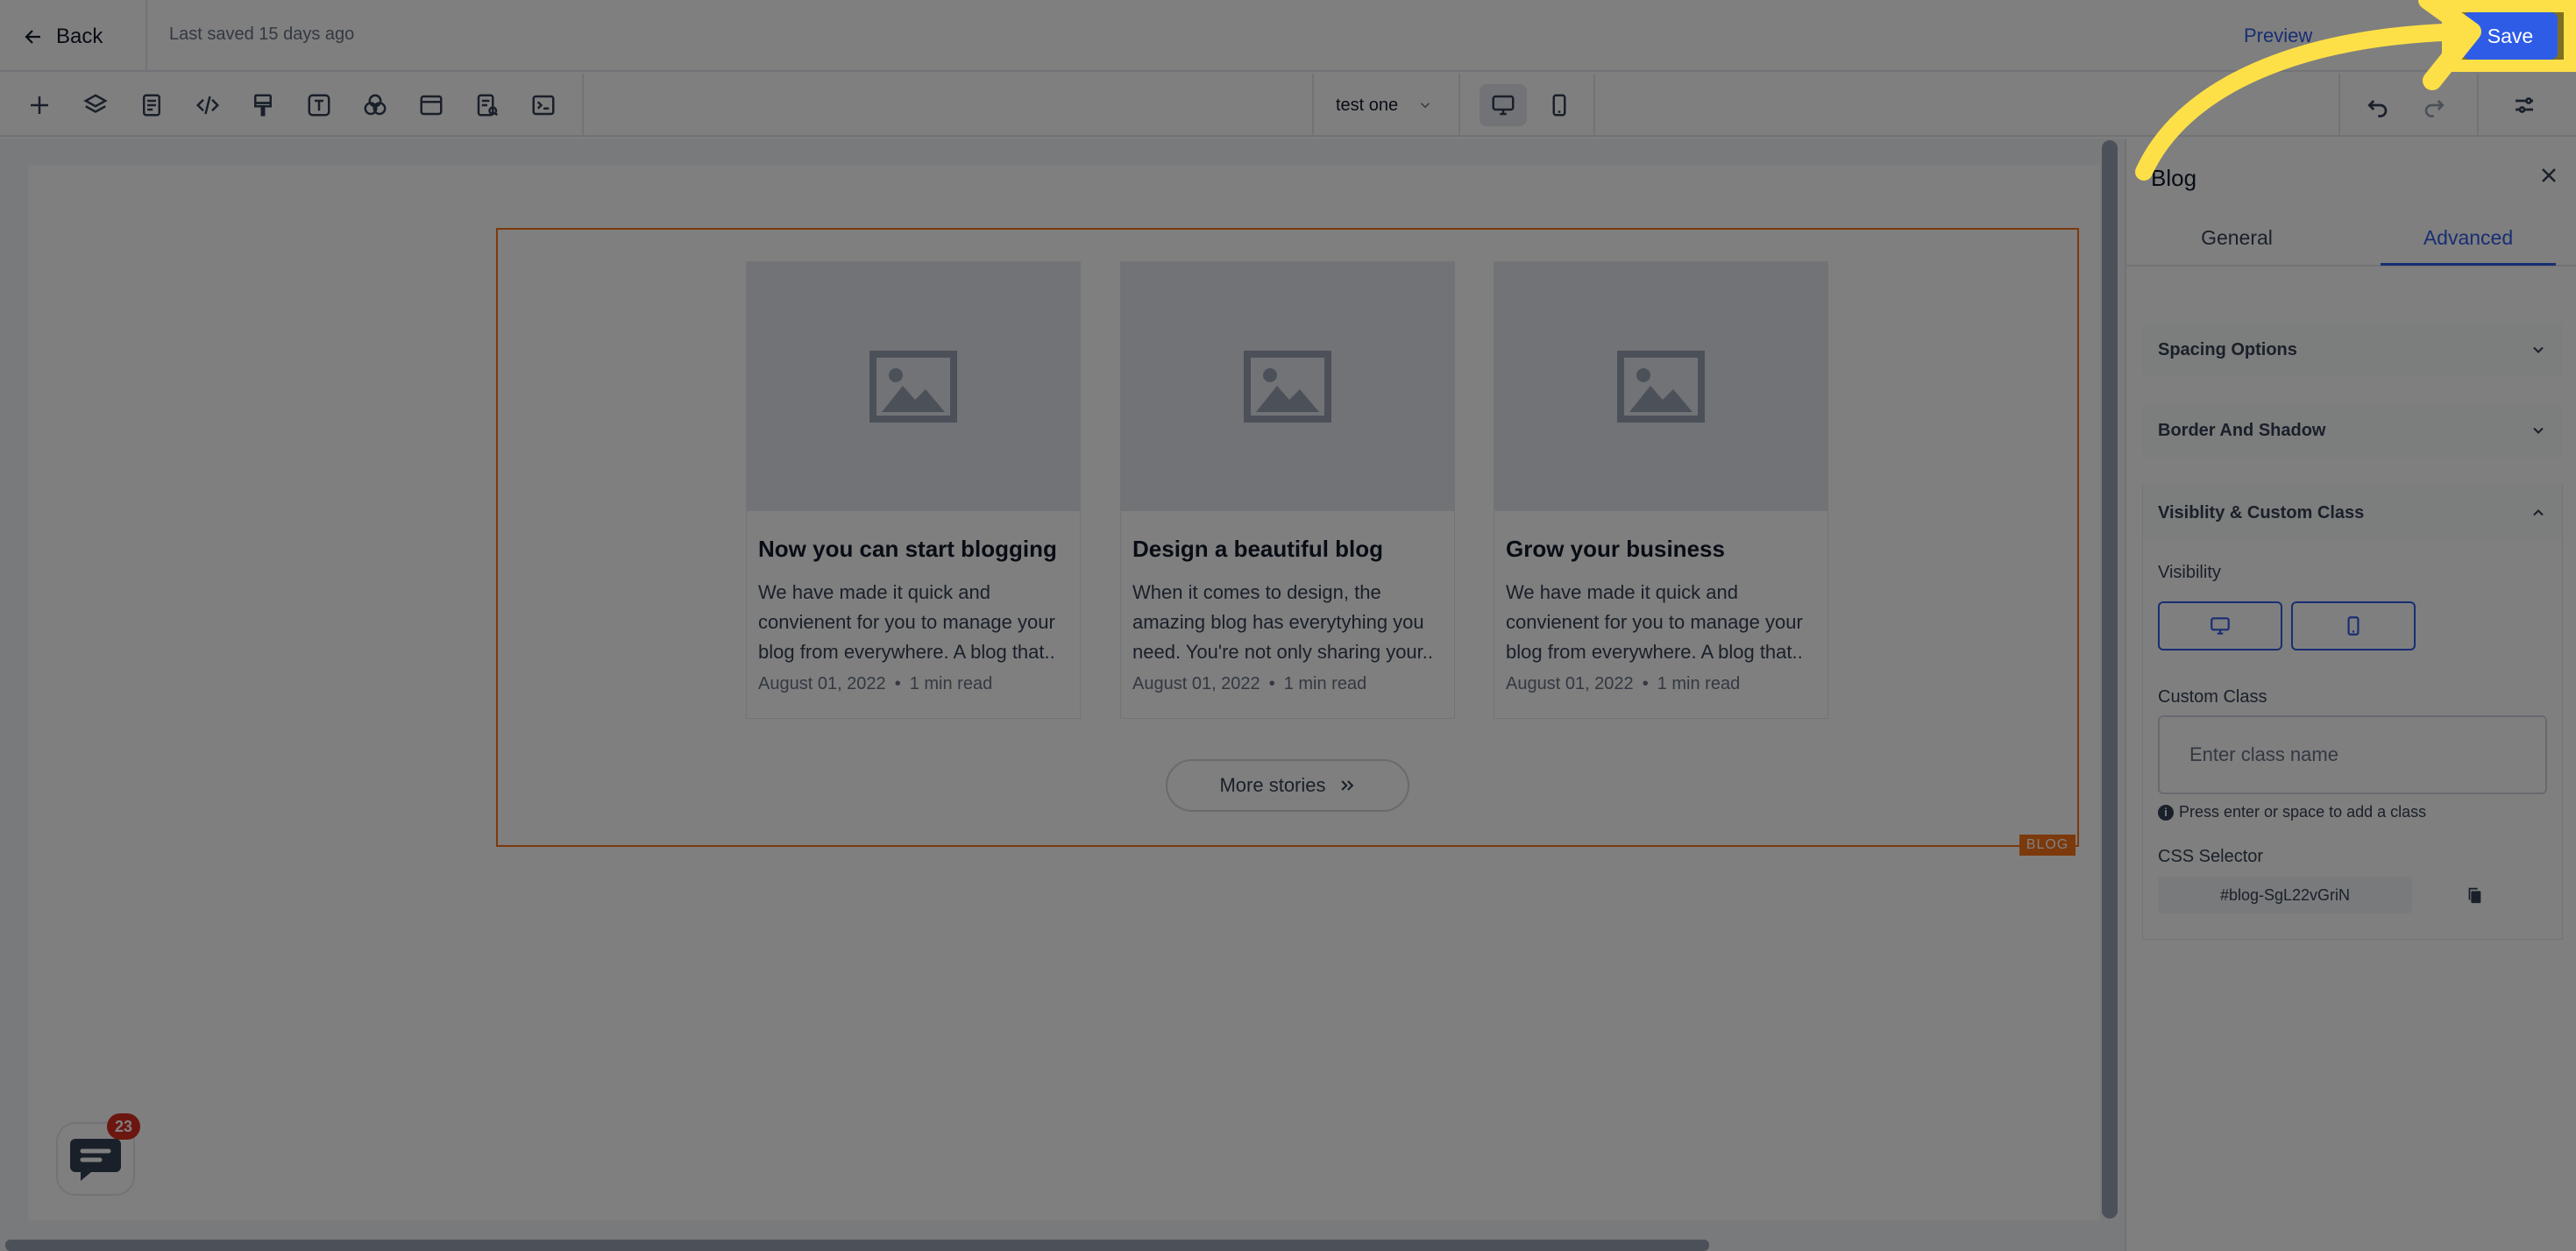 The image size is (2576, 1251). What do you see at coordinates (2474, 895) in the screenshot?
I see `copy-icon` at bounding box center [2474, 895].